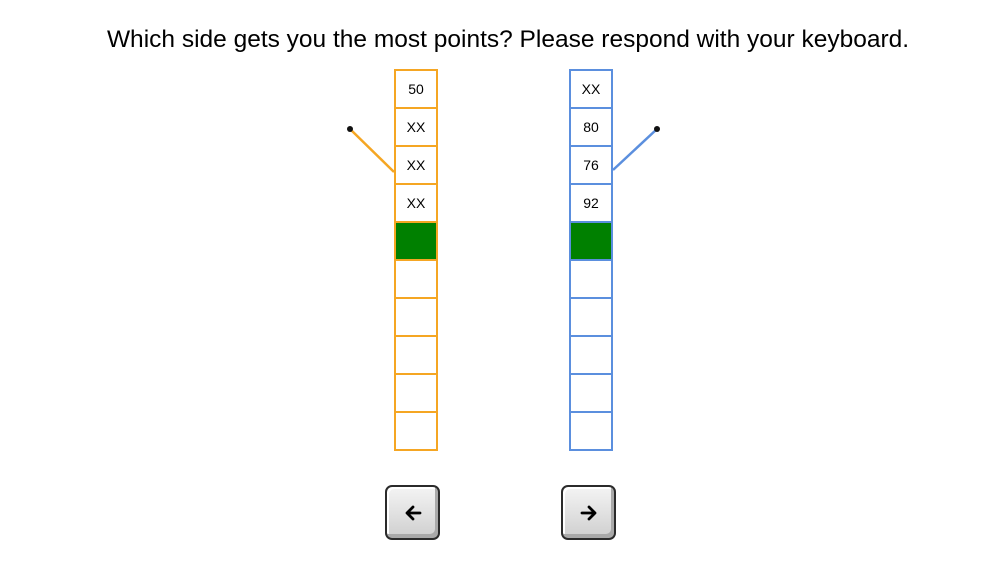 This screenshot has width=1000, height=563. Describe the element at coordinates (416, 127) in the screenshot. I see `left-cell-2: XX` at that location.